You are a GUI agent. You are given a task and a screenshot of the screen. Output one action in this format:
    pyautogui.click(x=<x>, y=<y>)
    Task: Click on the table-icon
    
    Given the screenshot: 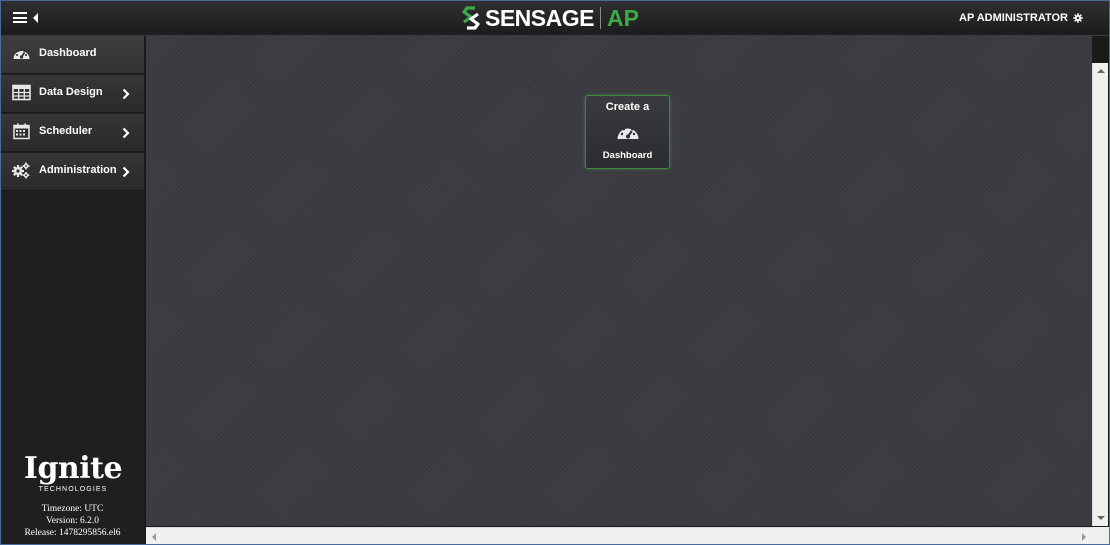 What is the action you would take?
    pyautogui.click(x=21, y=92)
    